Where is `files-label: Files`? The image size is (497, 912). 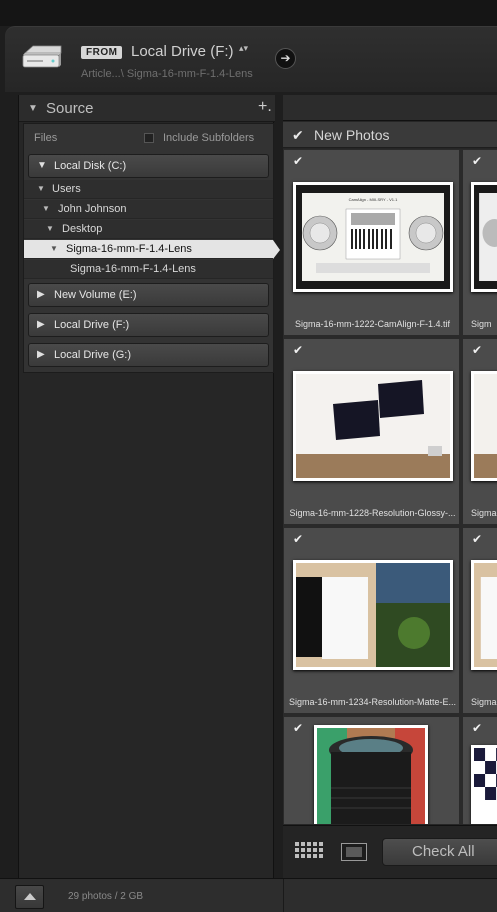 files-label: Files is located at coordinates (46, 138).